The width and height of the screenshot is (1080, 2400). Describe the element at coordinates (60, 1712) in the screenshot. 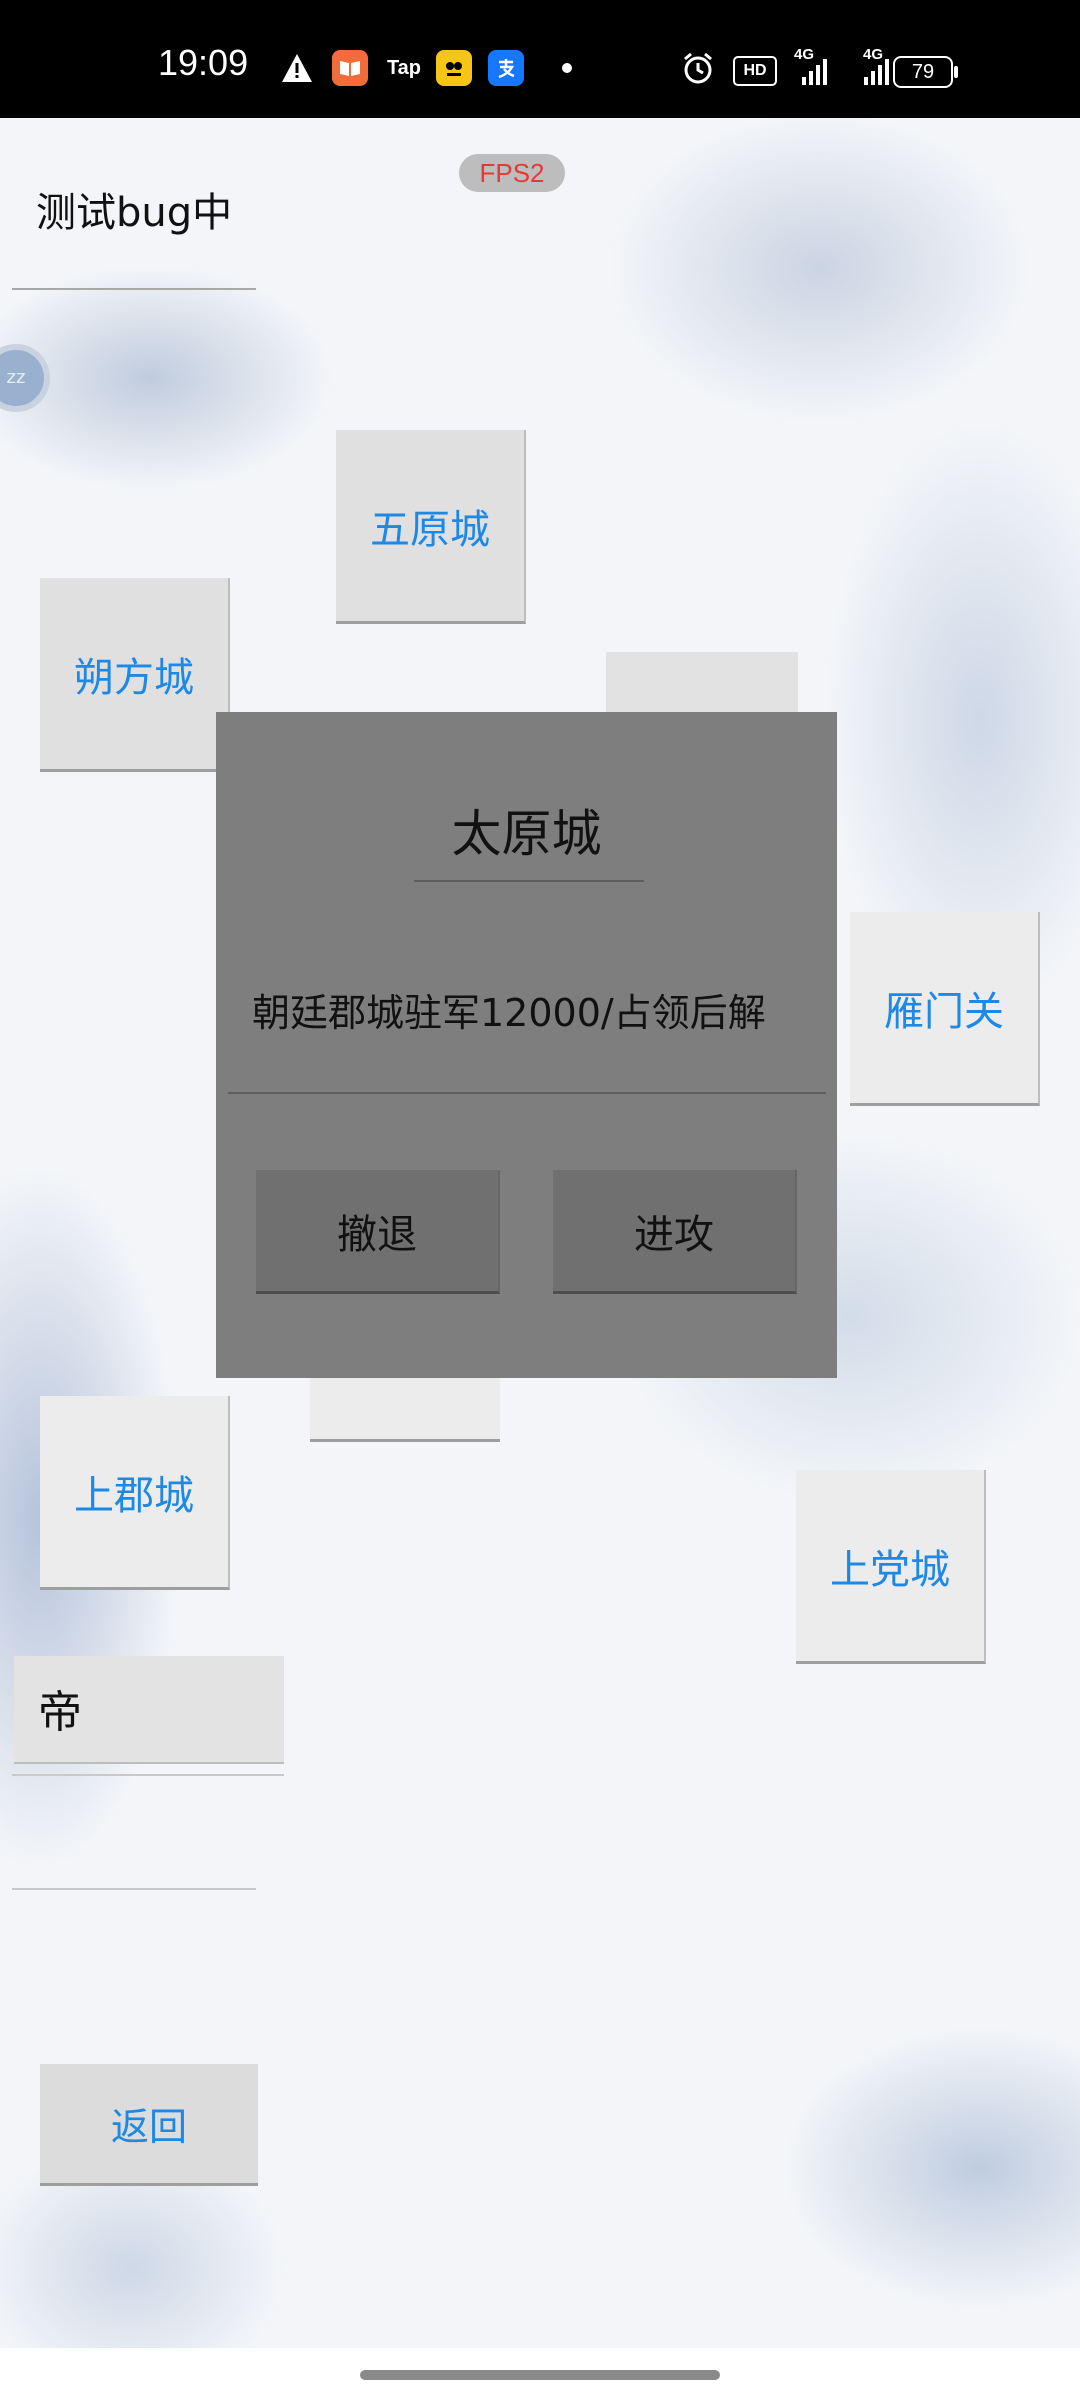

I see `emperor-field-text: 帝` at that location.